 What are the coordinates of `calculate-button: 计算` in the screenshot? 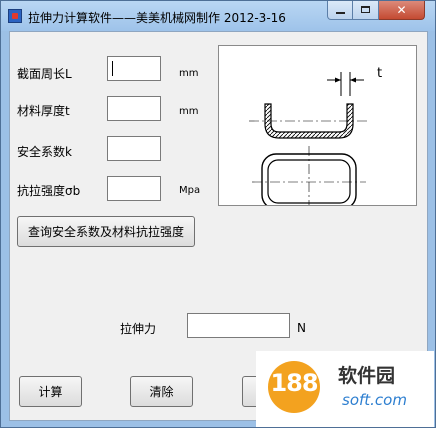 It's located at (50, 391).